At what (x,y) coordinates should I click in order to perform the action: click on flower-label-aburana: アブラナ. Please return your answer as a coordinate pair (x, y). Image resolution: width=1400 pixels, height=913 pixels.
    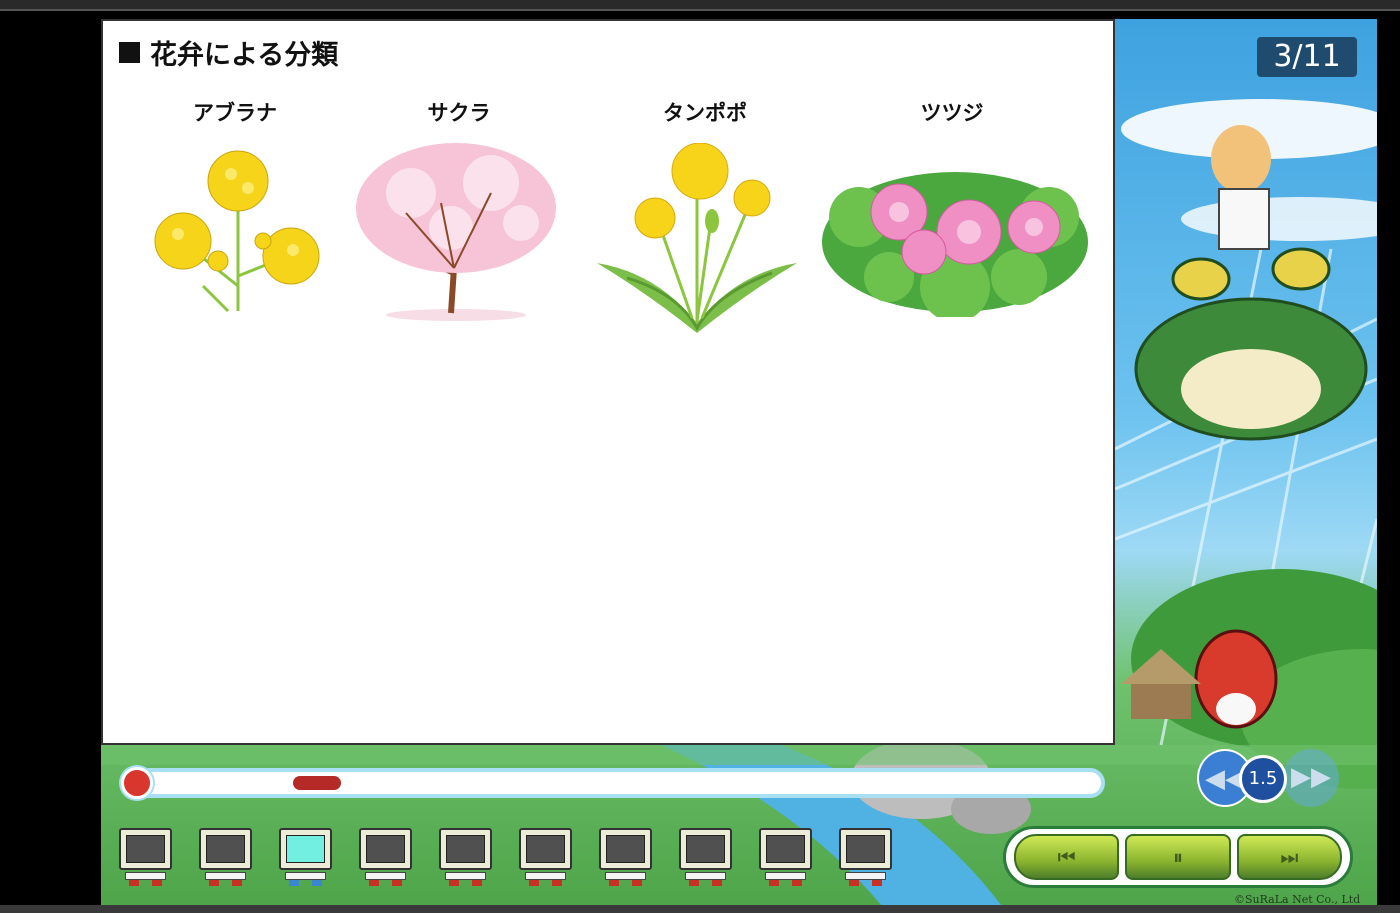
    Looking at the image, I should click on (235, 113).